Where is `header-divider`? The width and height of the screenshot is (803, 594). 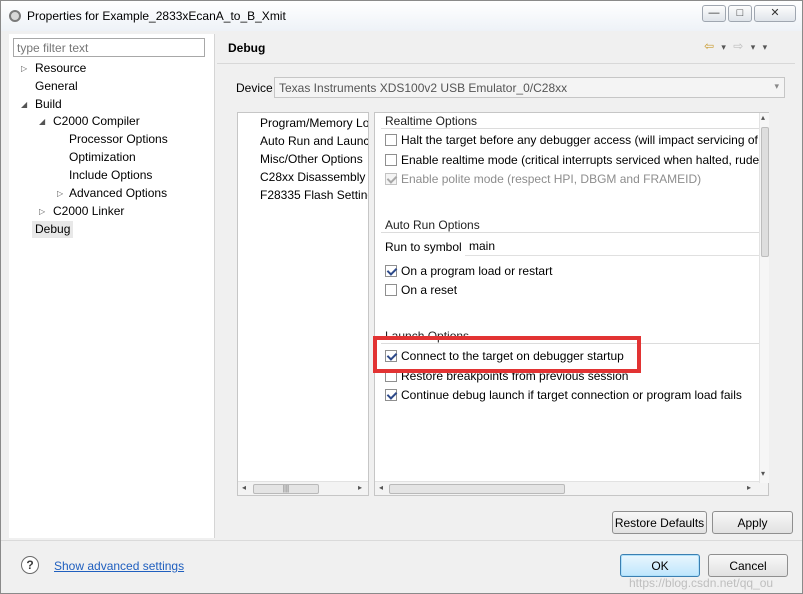 header-divider is located at coordinates (506, 63).